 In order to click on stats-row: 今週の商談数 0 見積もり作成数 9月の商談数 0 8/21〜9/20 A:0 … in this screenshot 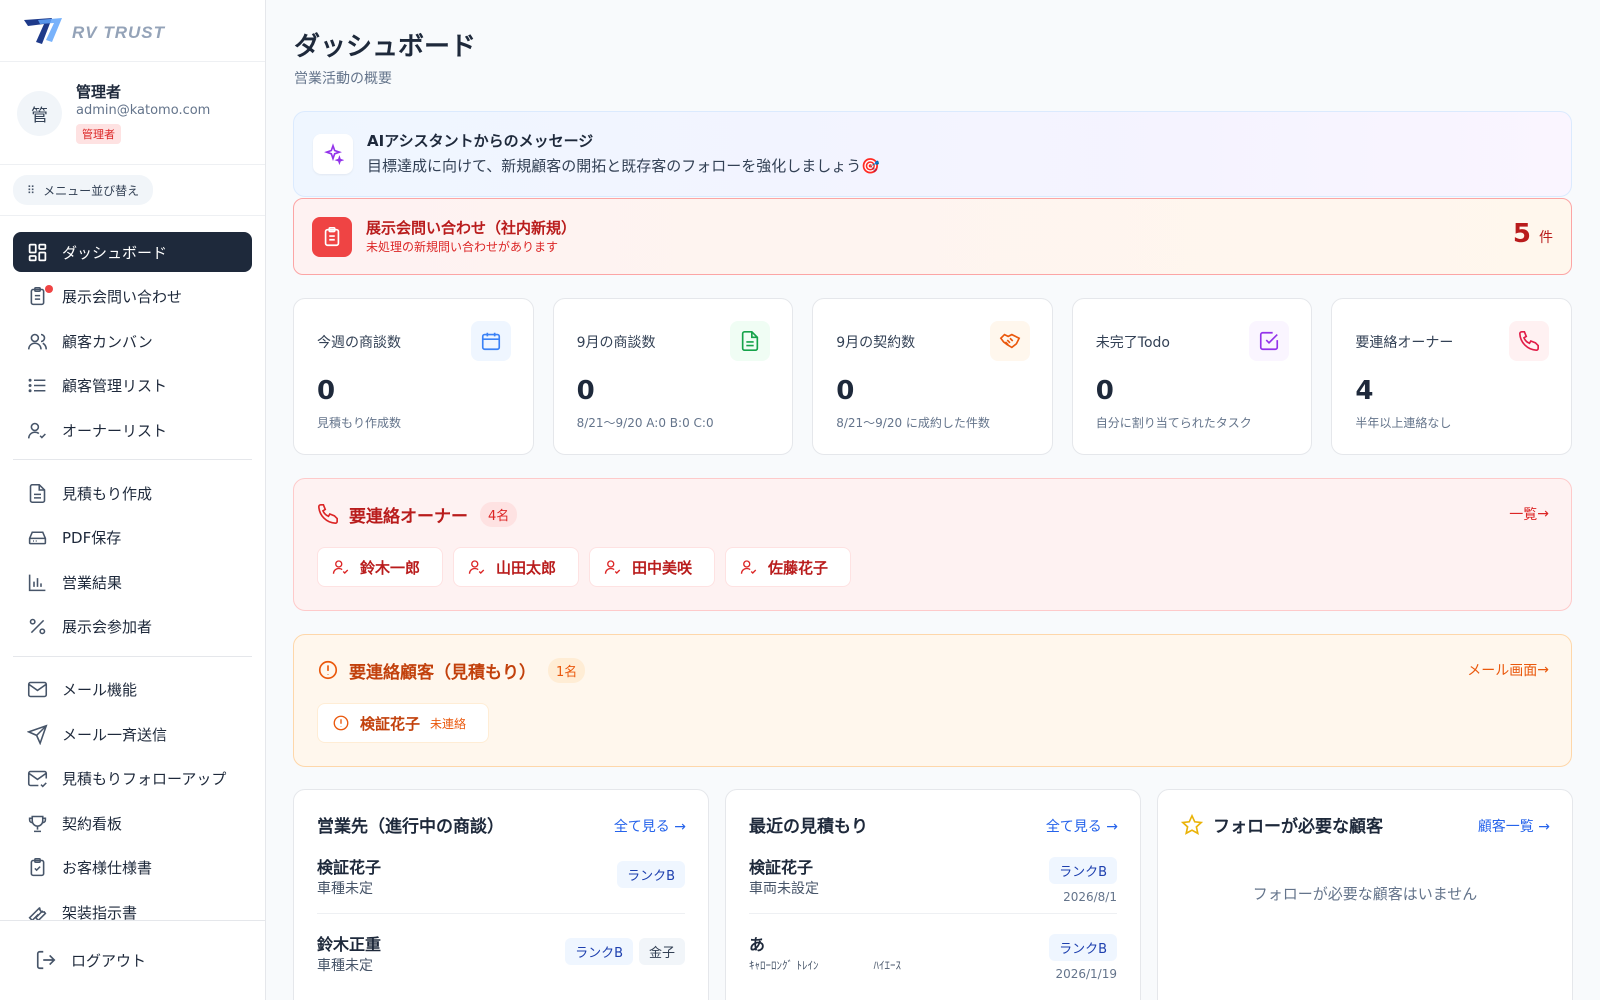, I will do `click(932, 376)`.